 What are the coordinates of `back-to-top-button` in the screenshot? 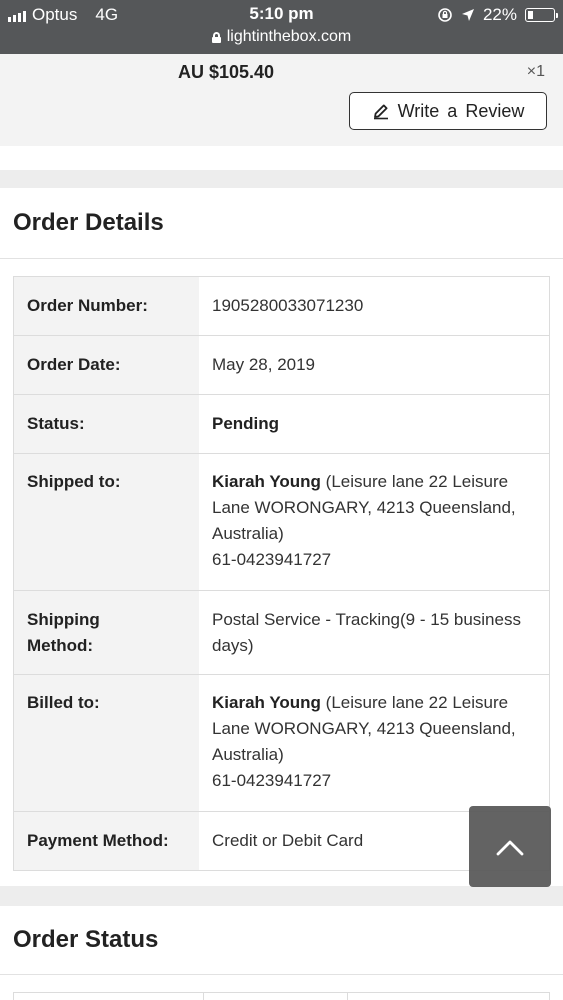 It's located at (510, 846).